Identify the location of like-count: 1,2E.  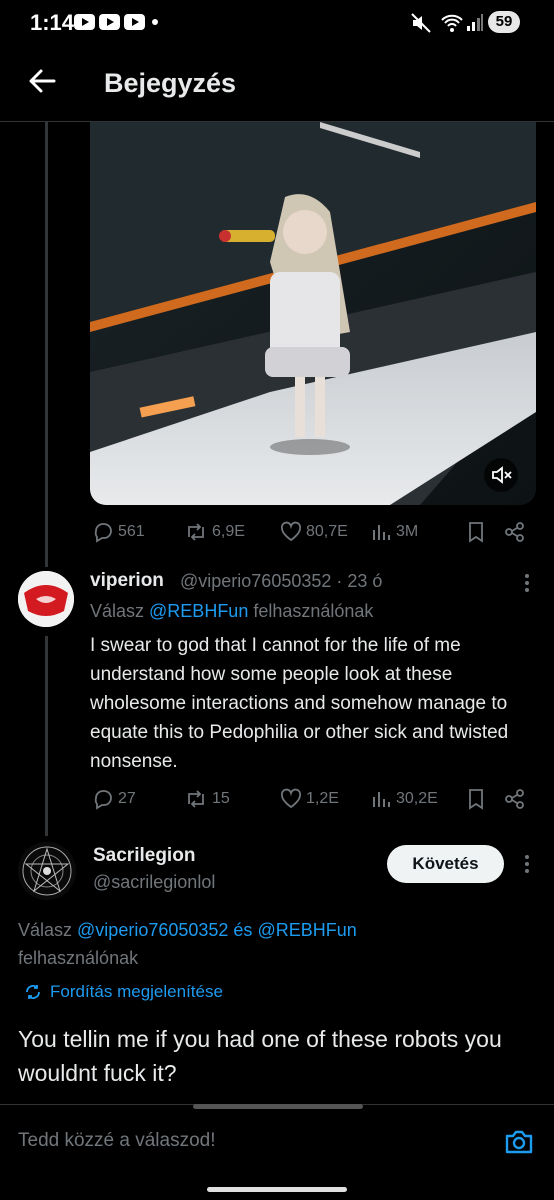
(322, 798).